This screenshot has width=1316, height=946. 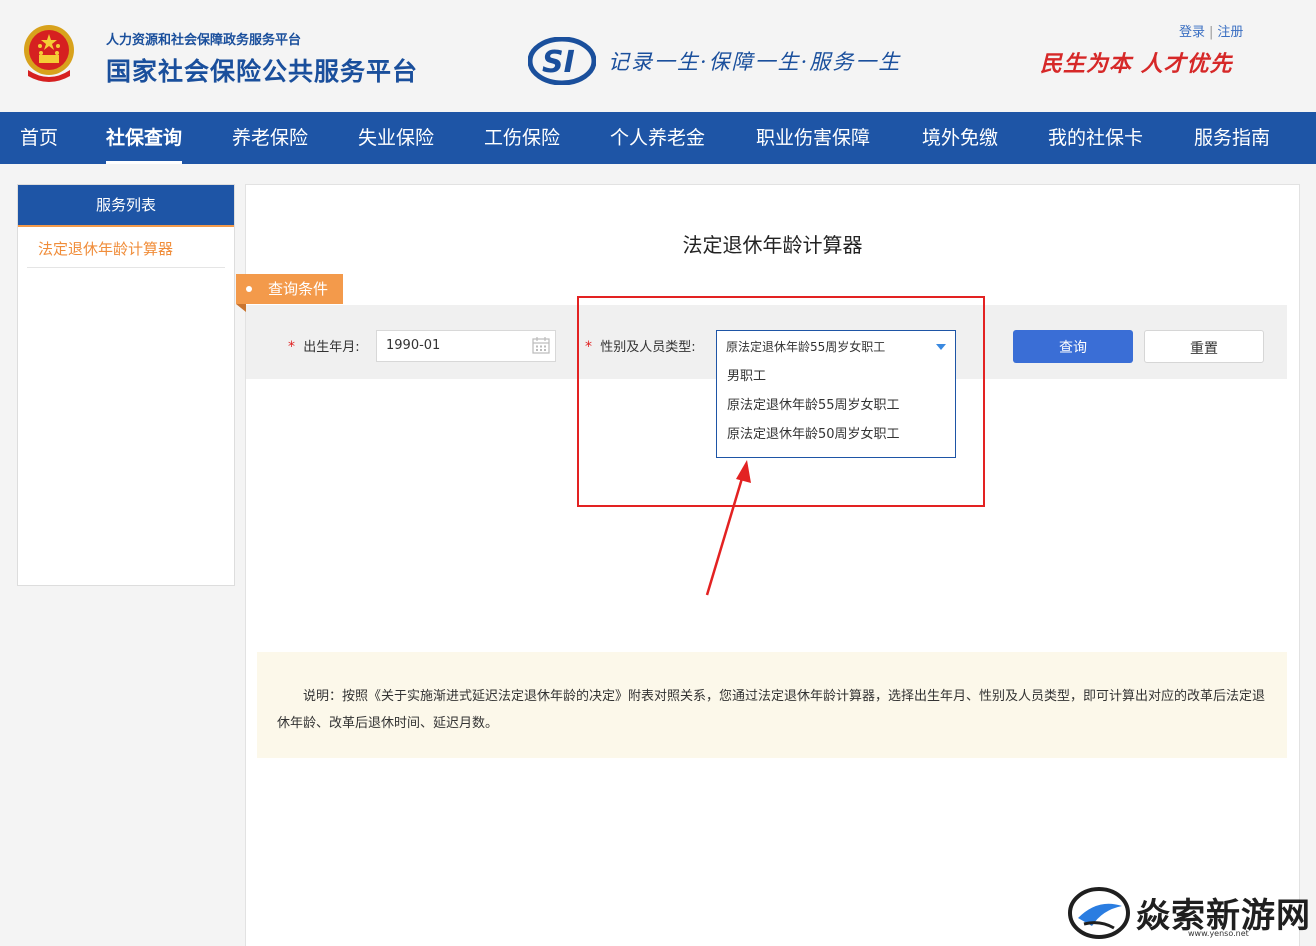 I want to click on condition-tag-label: 查询条件, so click(x=298, y=289).